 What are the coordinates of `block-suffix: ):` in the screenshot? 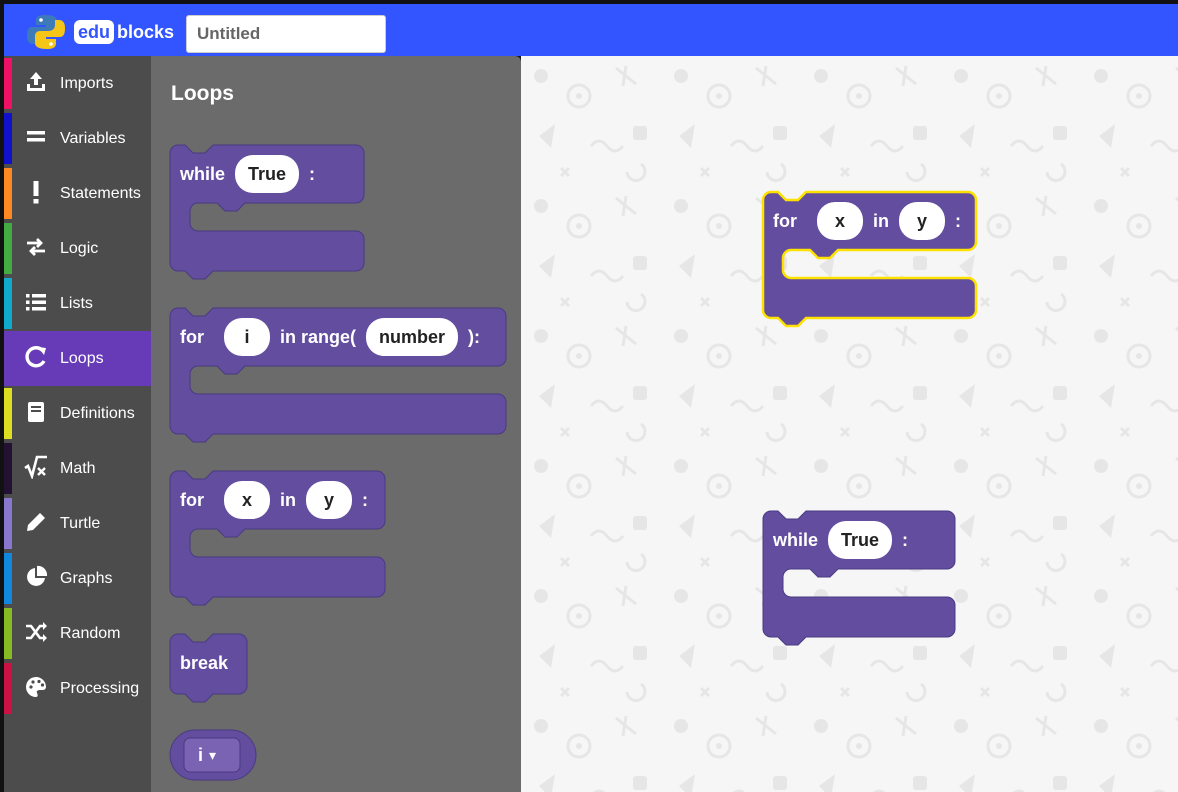 It's located at (474, 336).